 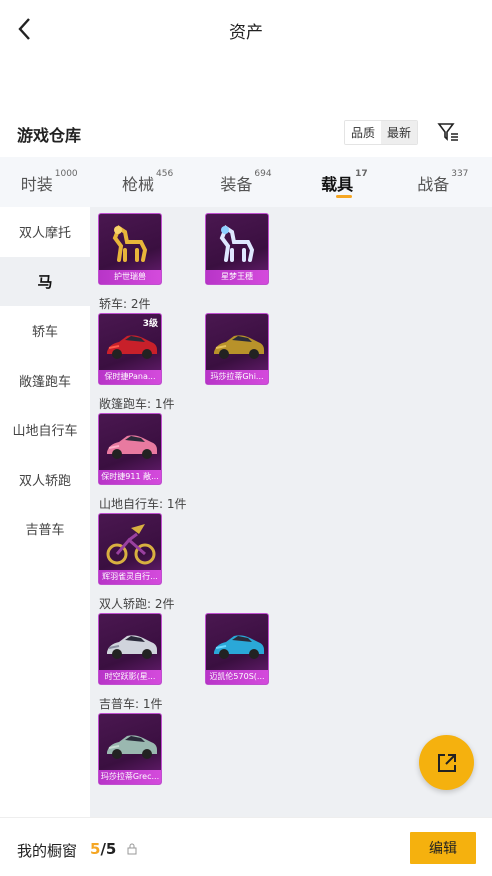 I want to click on sidebar-item-0: 双人摩托, so click(x=45, y=232).